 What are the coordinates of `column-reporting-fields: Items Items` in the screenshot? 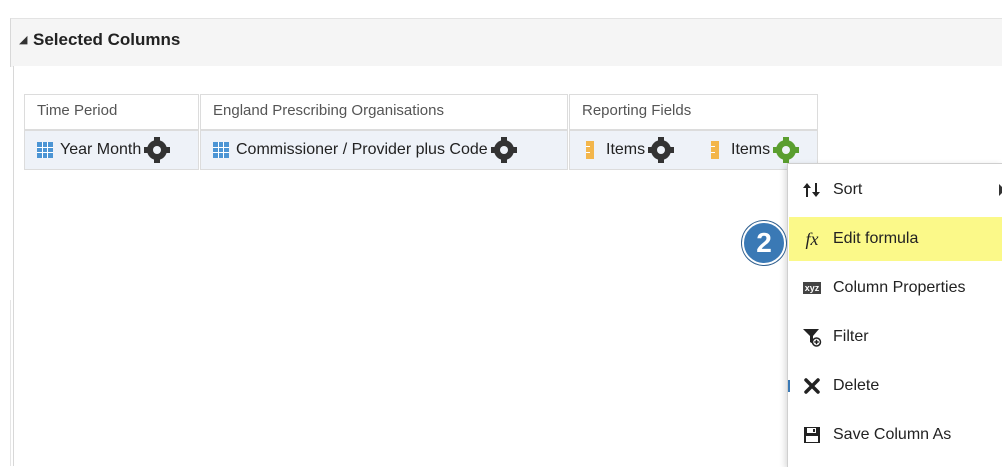 It's located at (693, 150).